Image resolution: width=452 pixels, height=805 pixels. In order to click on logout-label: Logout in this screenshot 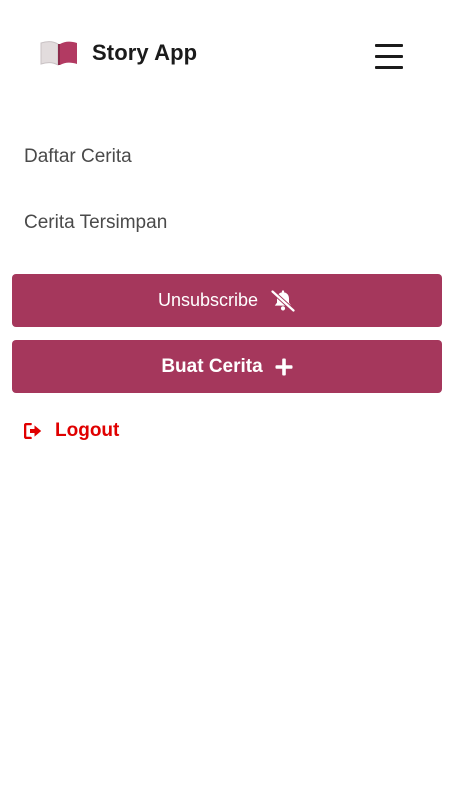, I will do `click(87, 430)`.